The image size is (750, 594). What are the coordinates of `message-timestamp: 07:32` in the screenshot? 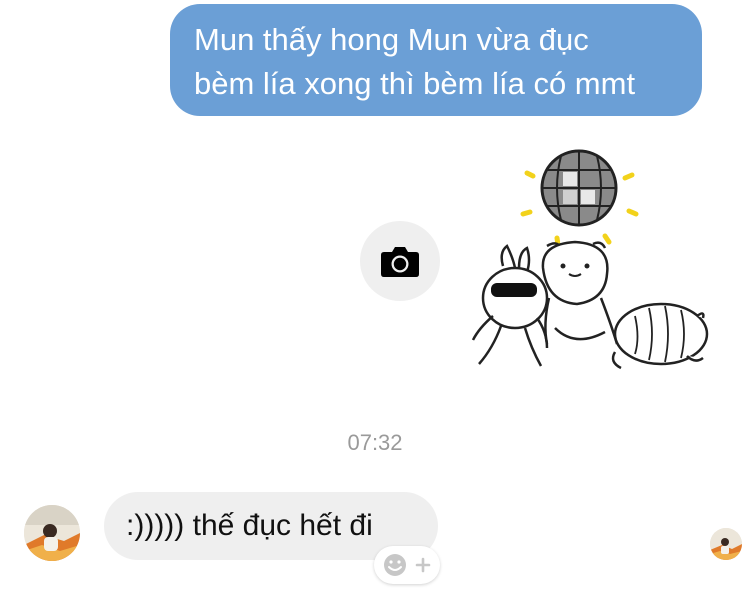 It's located at (375, 442).